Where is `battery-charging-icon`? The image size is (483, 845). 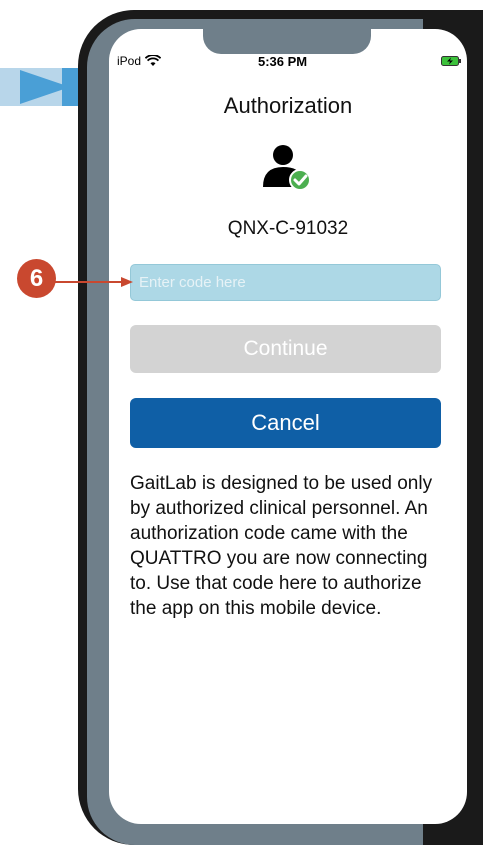
battery-charging-icon is located at coordinates (451, 61).